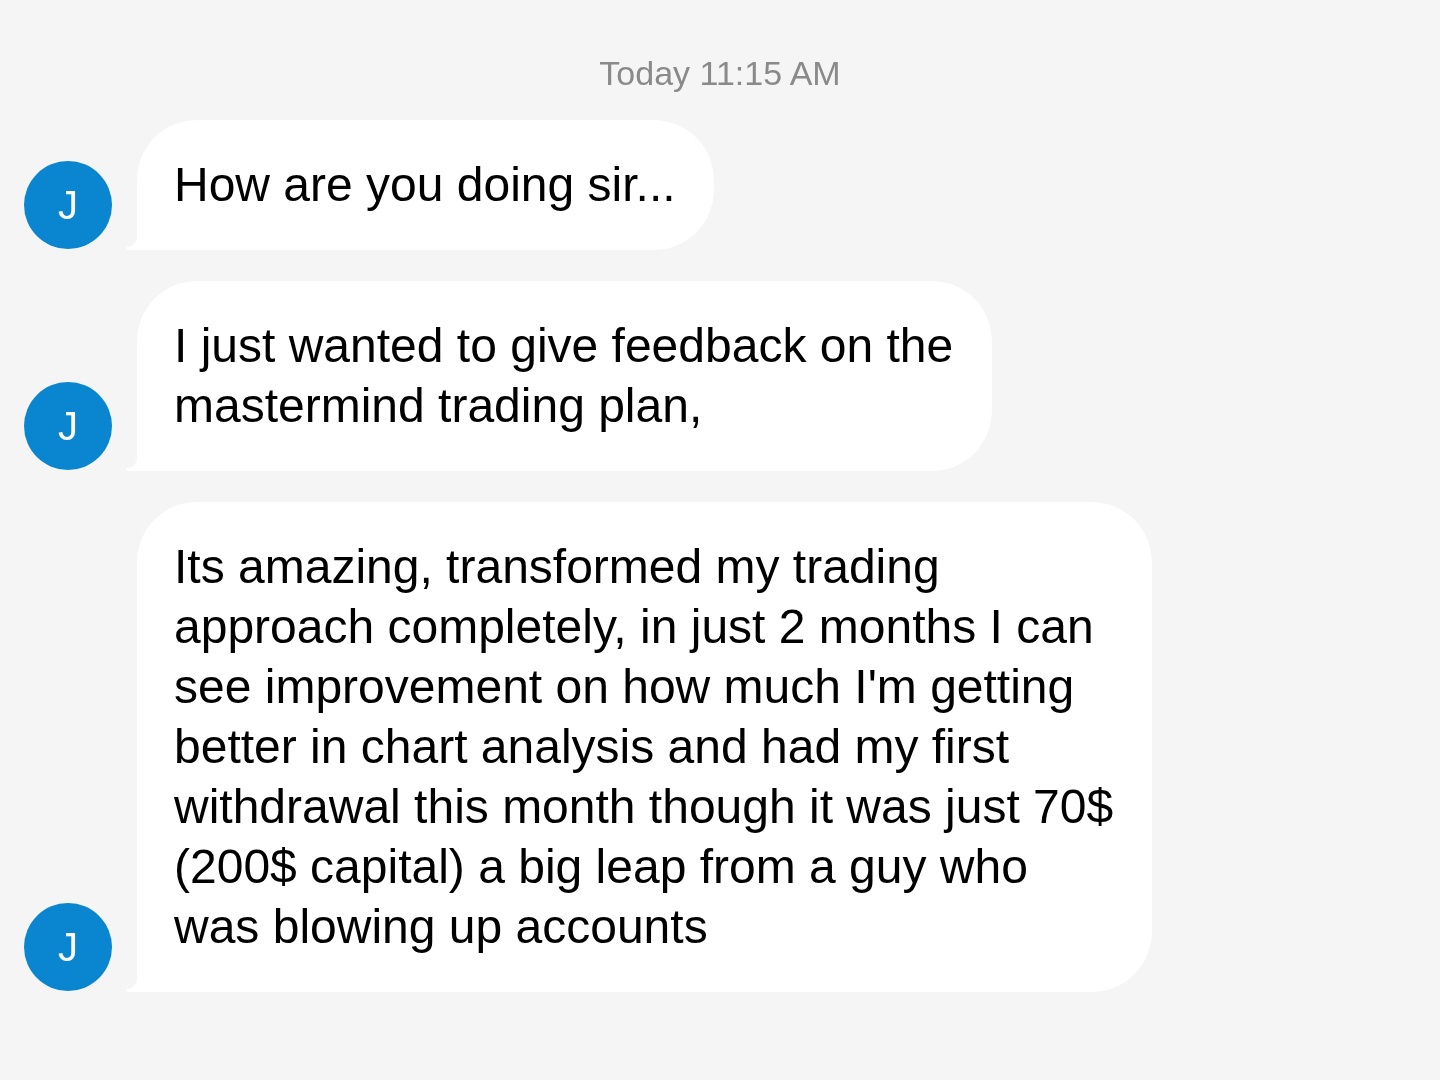 The image size is (1440, 1080). Describe the element at coordinates (720, 73) in the screenshot. I see `timestamp: Today 11:15 AM` at that location.